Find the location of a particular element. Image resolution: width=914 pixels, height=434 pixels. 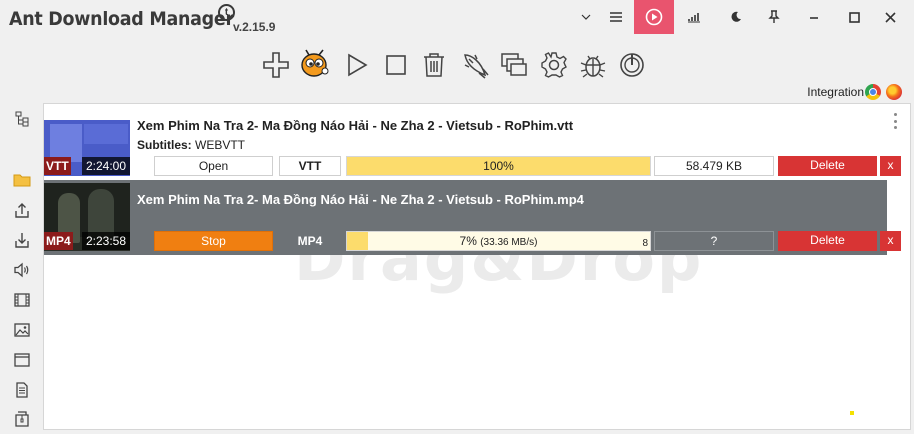

minimize-icon is located at coordinates (814, 17).